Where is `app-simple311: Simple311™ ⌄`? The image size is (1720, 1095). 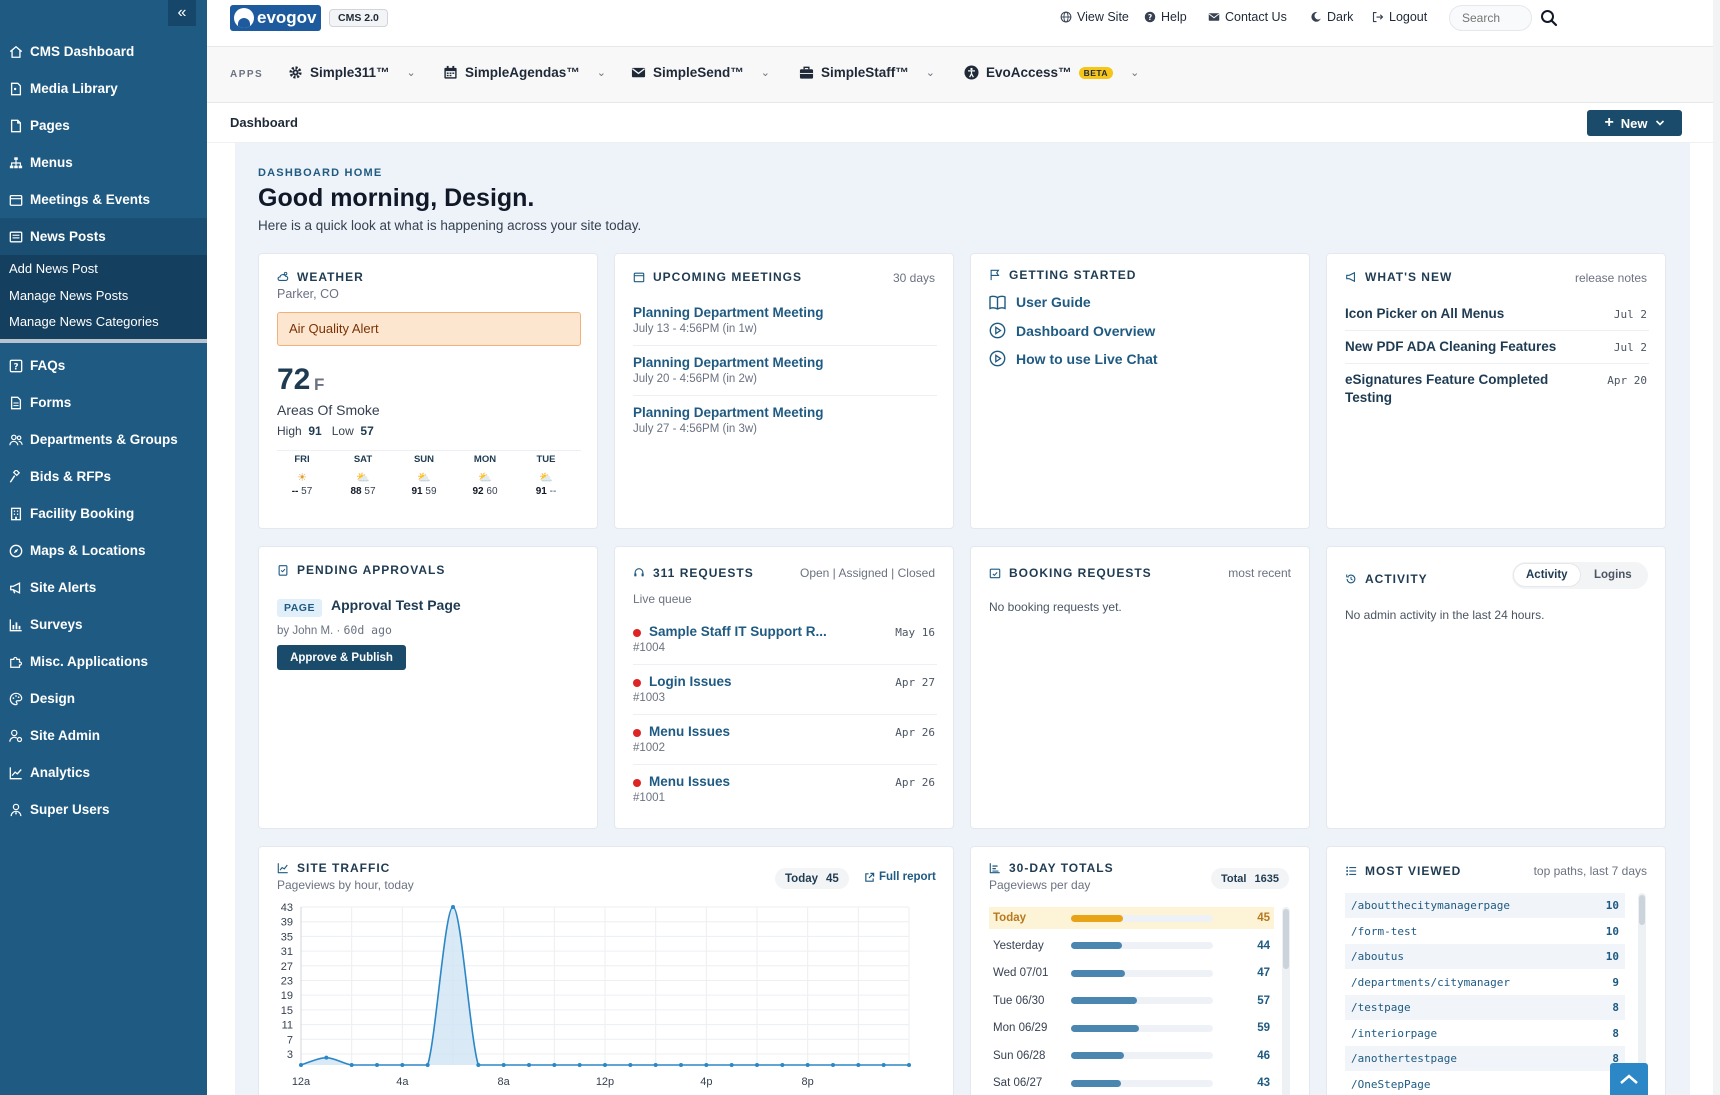
app-simple311: Simple311™ ⌄ is located at coordinates (352, 72).